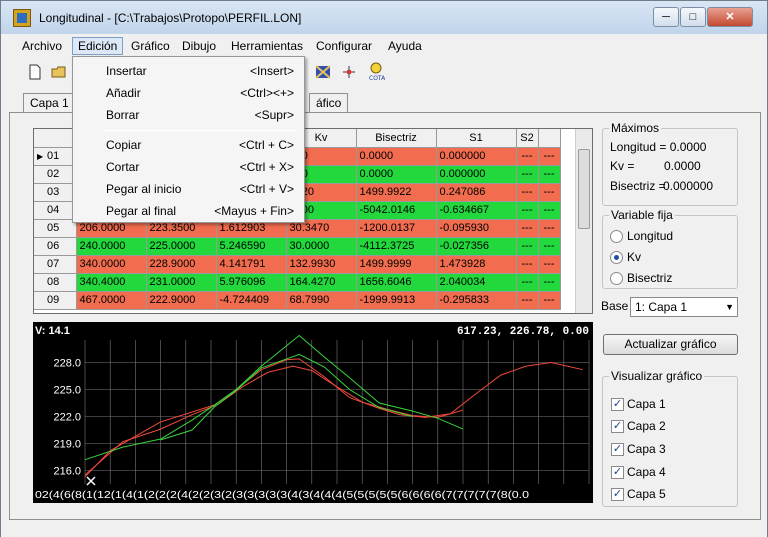  What do you see at coordinates (396, 192) in the screenshot?
I see `table-cell: 1499.9922` at bounding box center [396, 192].